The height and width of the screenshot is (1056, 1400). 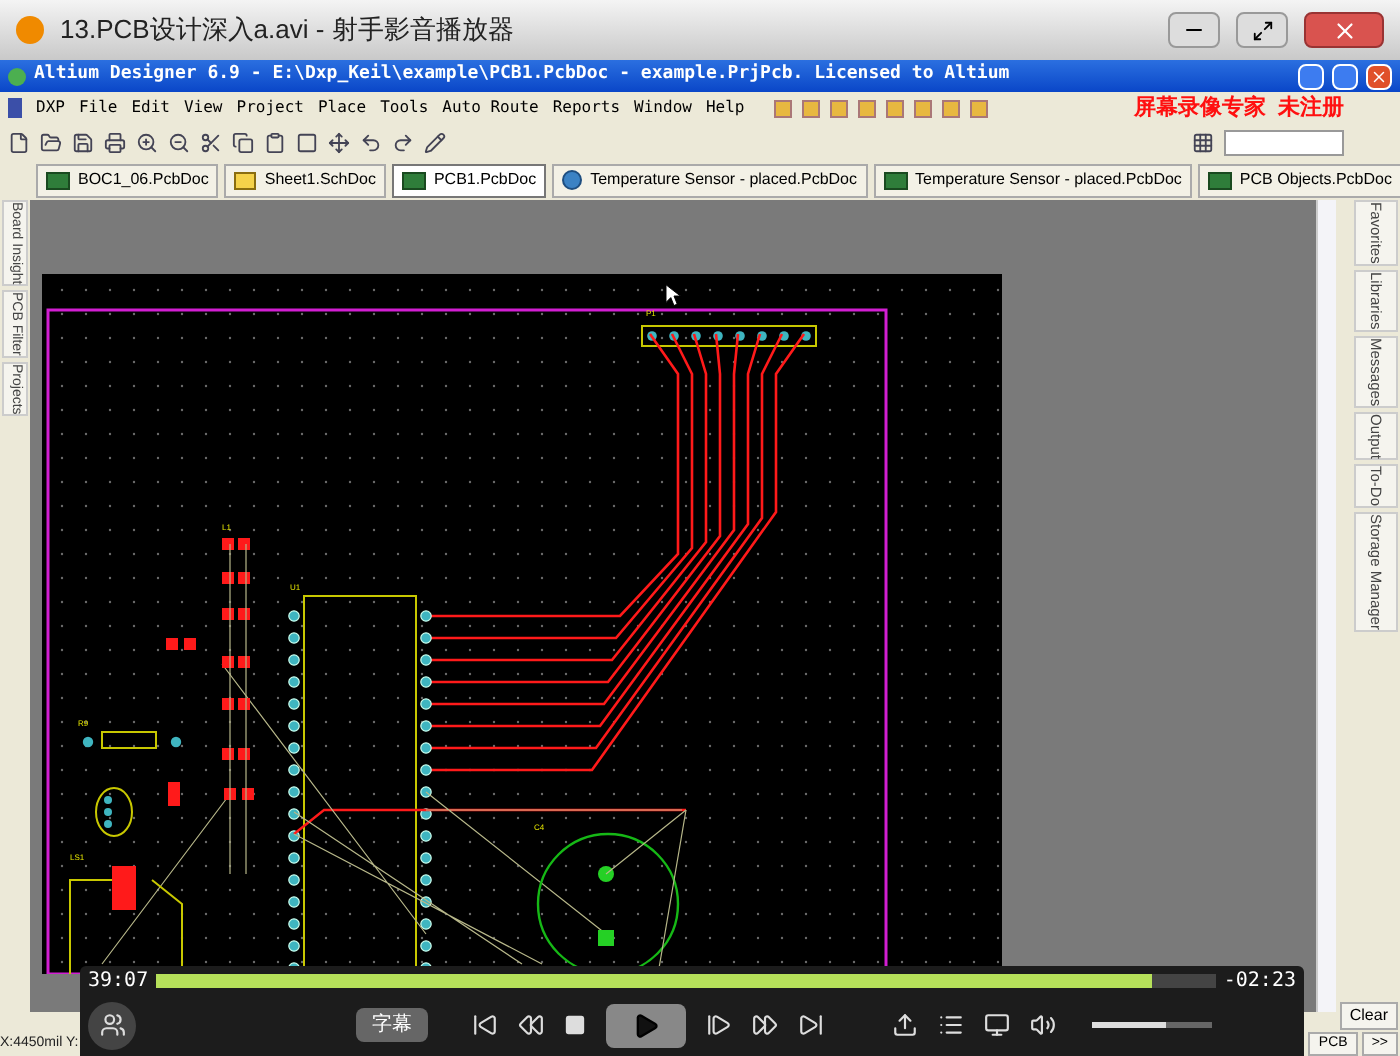 I want to click on play-logo-icon, so click(x=30, y=30).